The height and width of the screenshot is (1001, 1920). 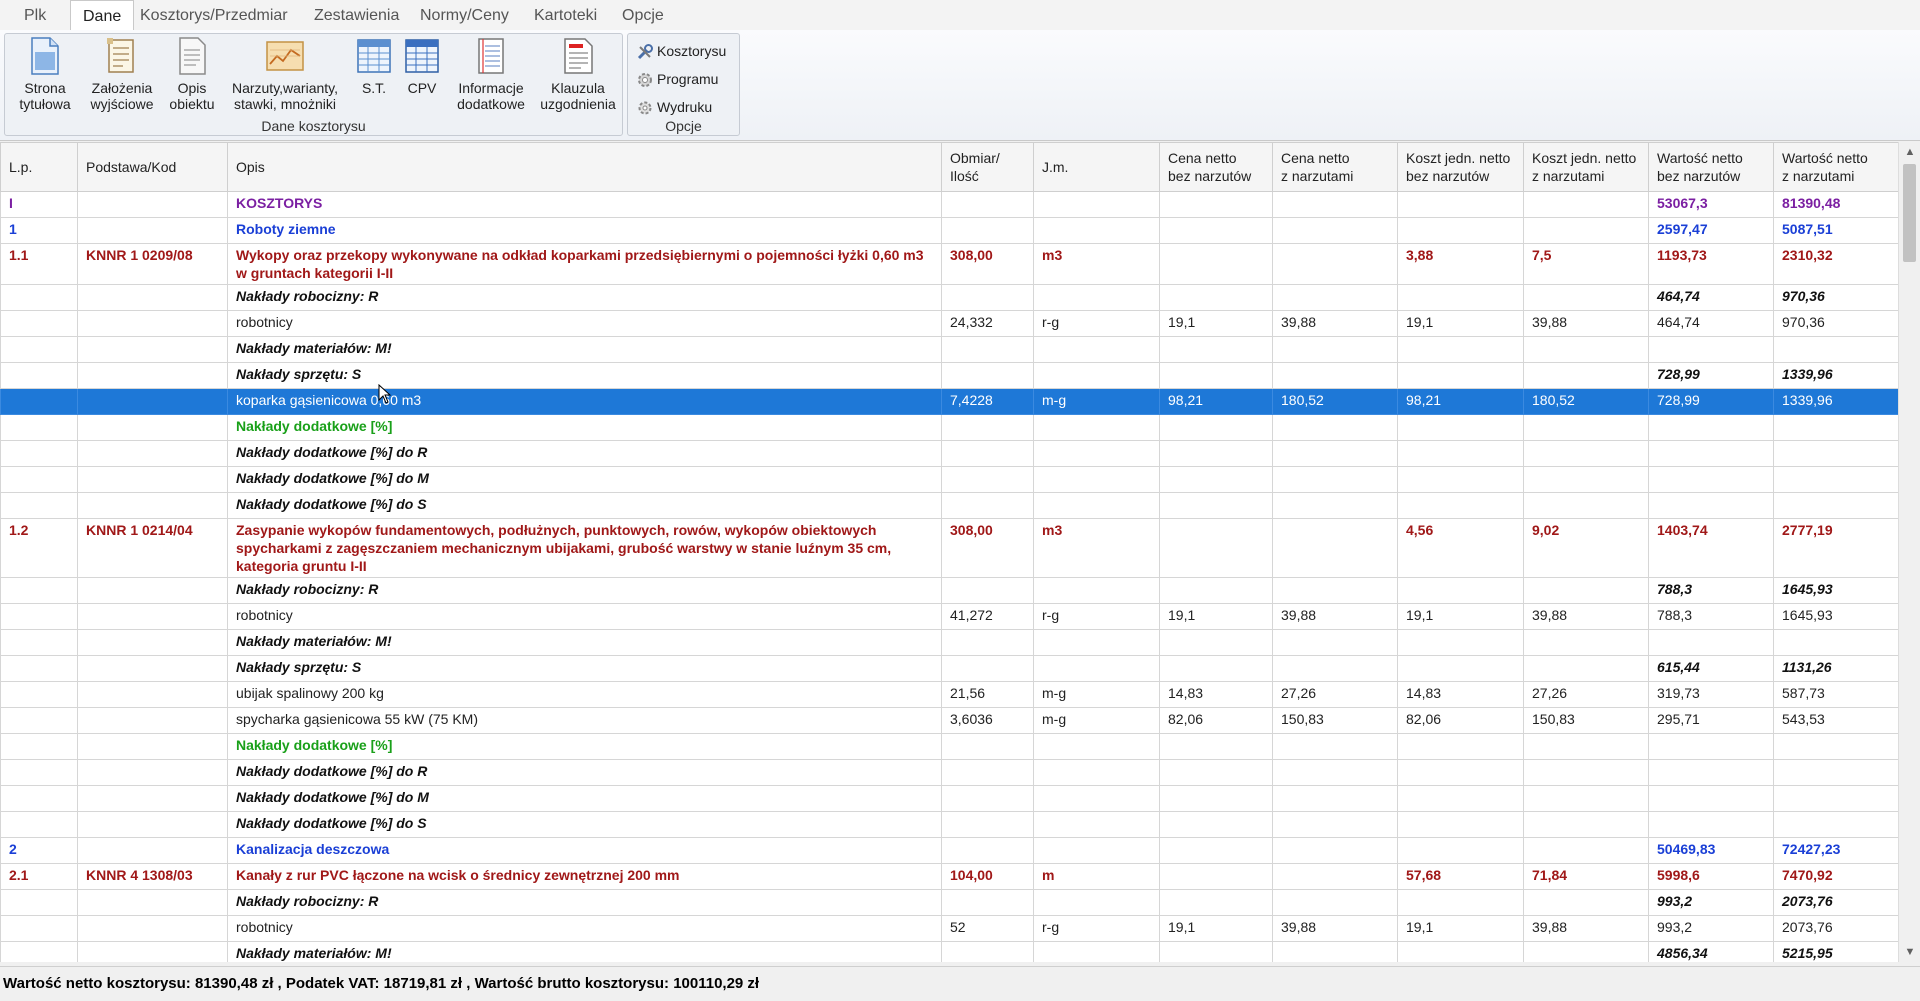 What do you see at coordinates (1711, 204) in the screenshot?
I see `table-cell: 53067,3` at bounding box center [1711, 204].